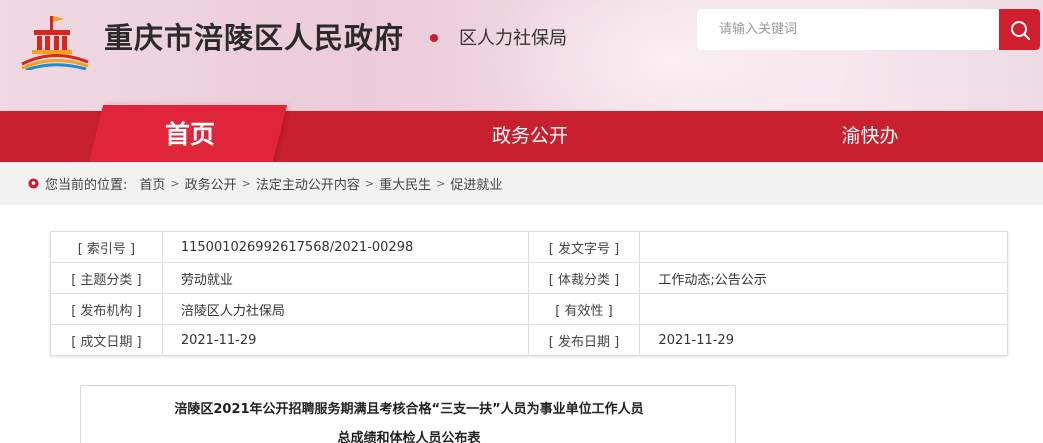  Describe the element at coordinates (584, 340) in the screenshot. I see `meta-key-publish-date: [ 发布日期 ]` at that location.